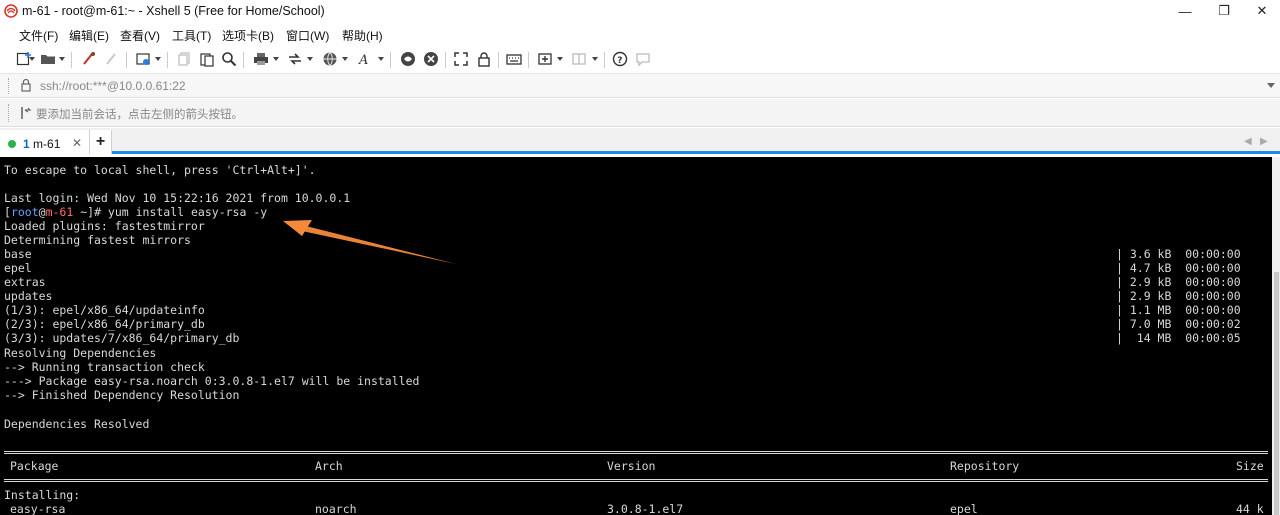 The image size is (1280, 515). Describe the element at coordinates (80, 212) in the screenshot. I see `prompt-cwd: ~` at that location.